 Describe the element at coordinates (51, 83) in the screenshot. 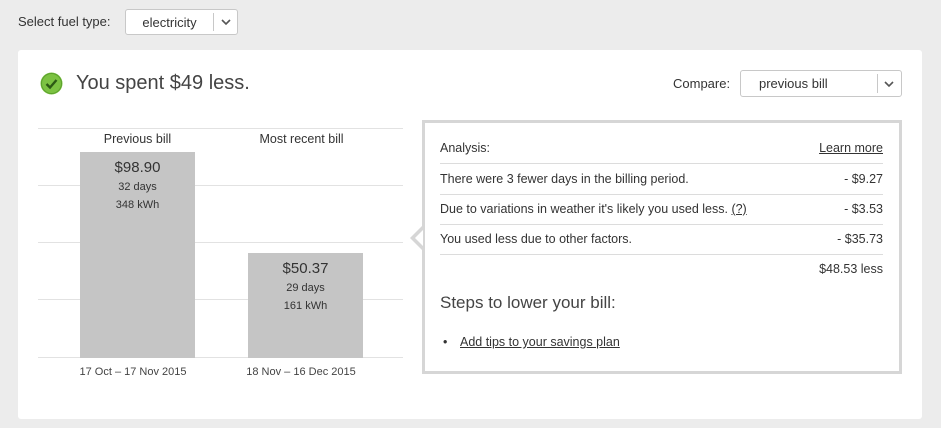

I see `check-circle-icon` at that location.